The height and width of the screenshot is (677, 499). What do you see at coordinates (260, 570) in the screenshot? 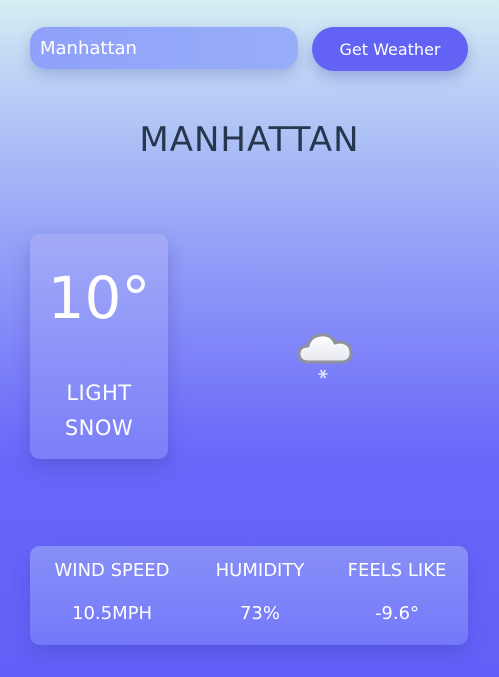
I see `humidity-label: HUMIDITY` at bounding box center [260, 570].